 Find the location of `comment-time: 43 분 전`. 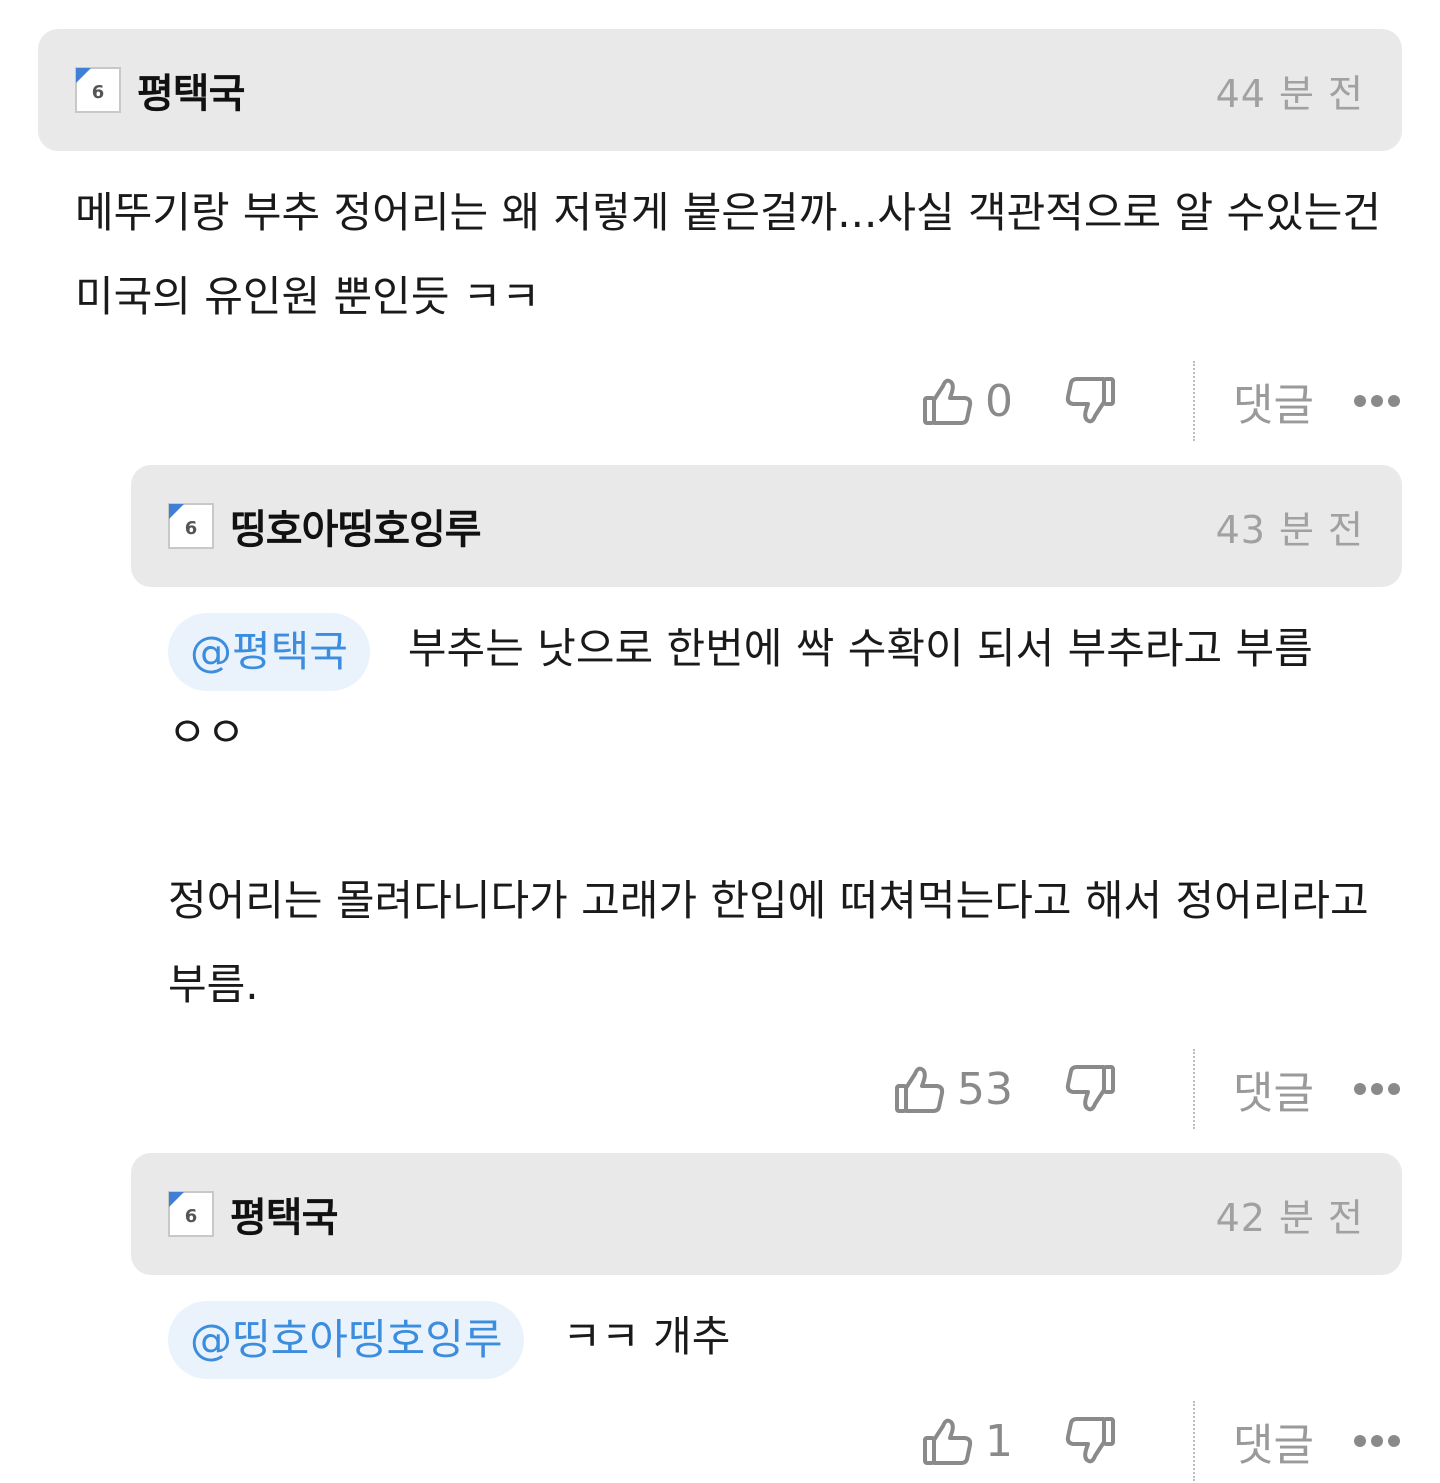

comment-time: 43 분 전 is located at coordinates (1289, 529).